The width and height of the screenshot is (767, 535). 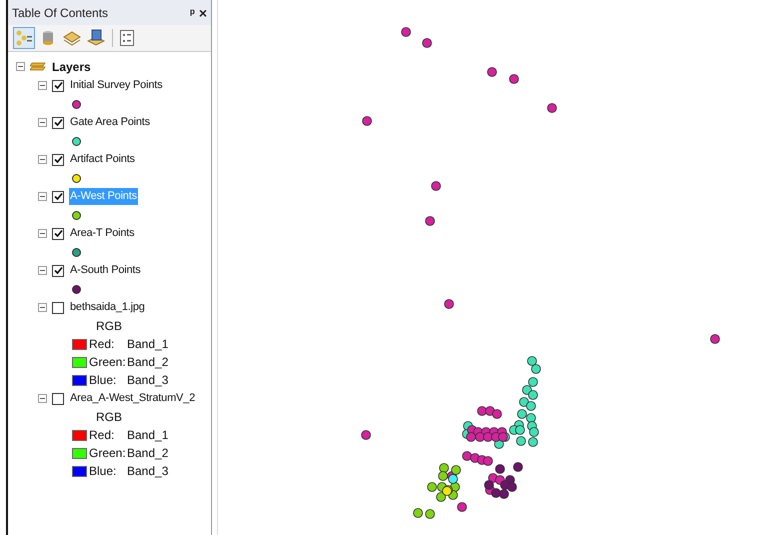 What do you see at coordinates (110, 122) in the screenshot?
I see `layer-name: Gate Area Points` at bounding box center [110, 122].